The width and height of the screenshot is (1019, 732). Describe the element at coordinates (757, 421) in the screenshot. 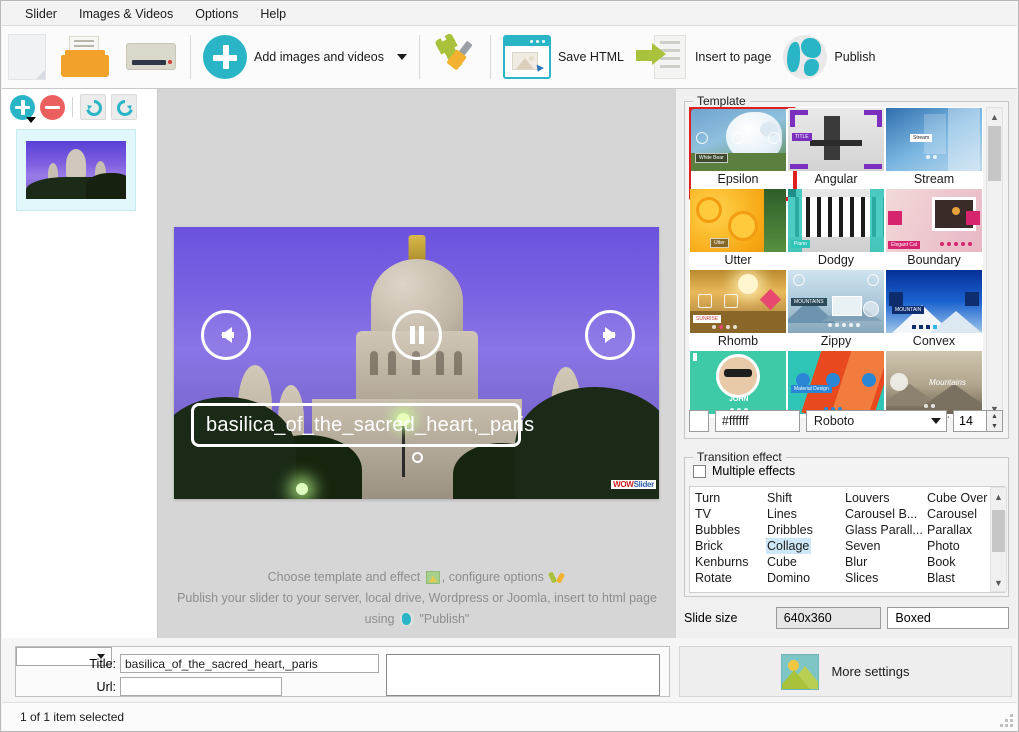

I see `font-color-hex-input: #ffffff` at that location.